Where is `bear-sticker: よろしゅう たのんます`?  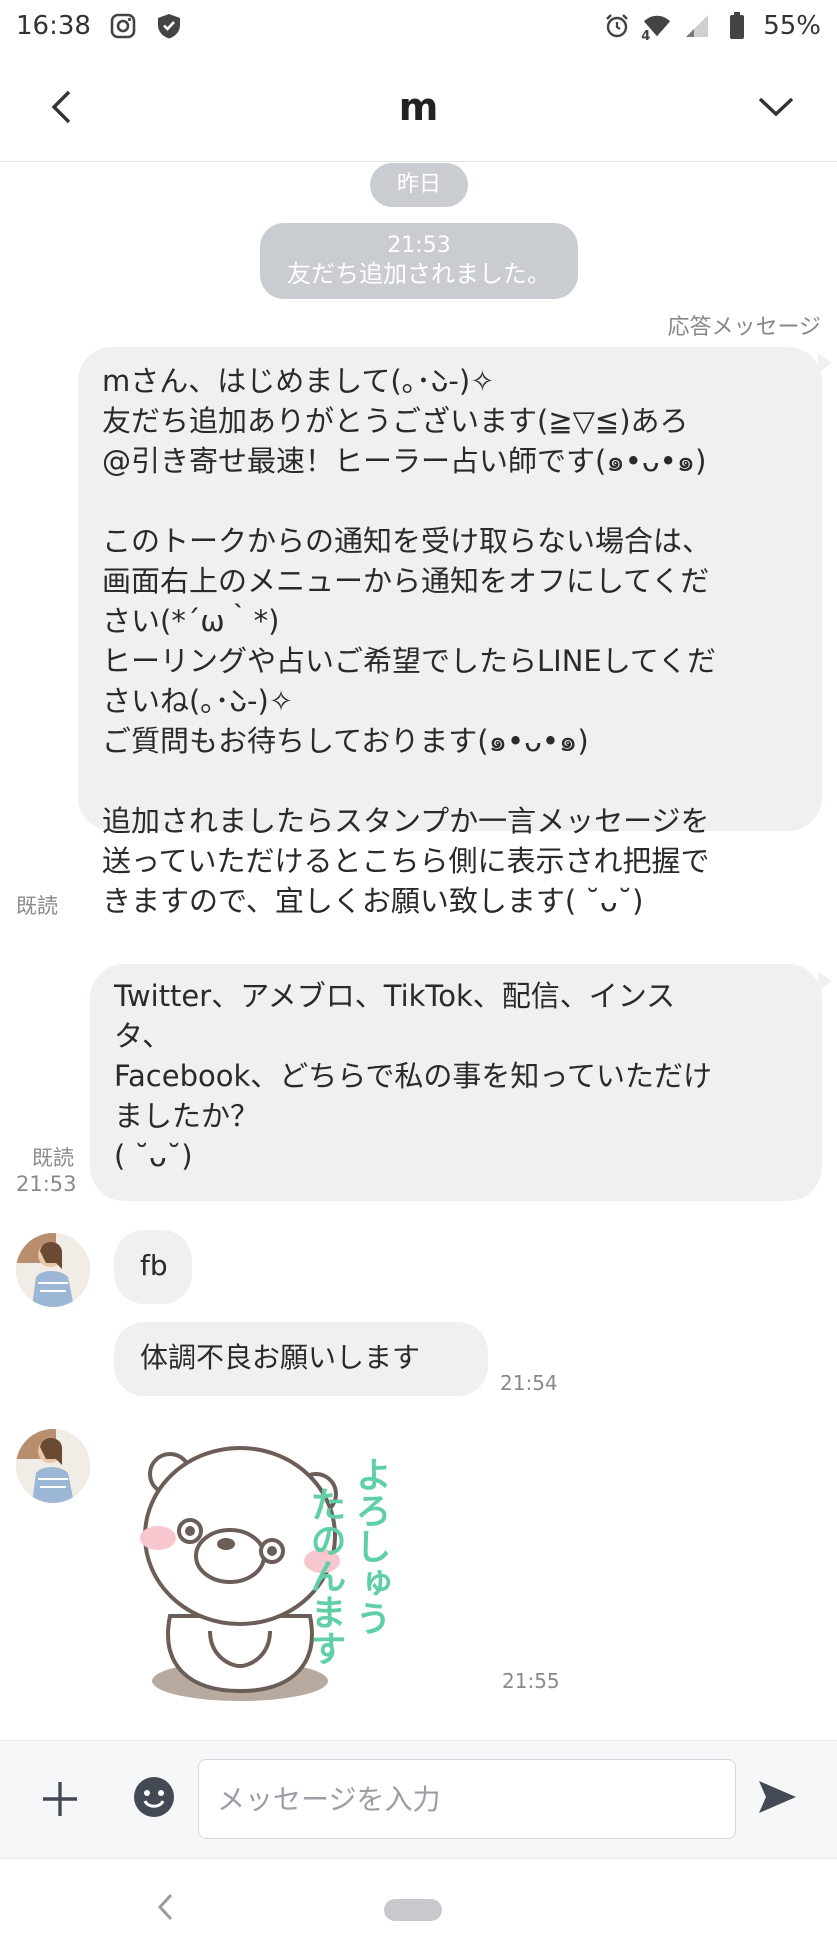 bear-sticker: よろしゅう たのんます is located at coordinates (305, 1566).